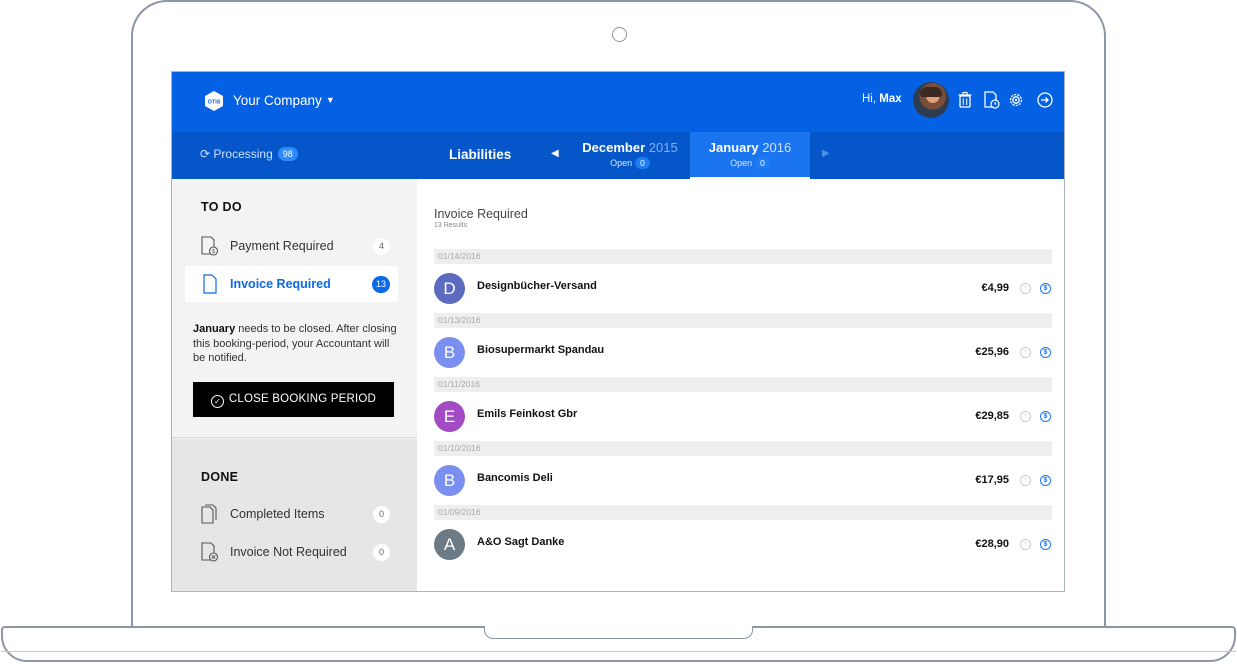 Image resolution: width=1237 pixels, height=664 pixels. What do you see at coordinates (777, 147) in the screenshot?
I see `month-year: 2016` at bounding box center [777, 147].